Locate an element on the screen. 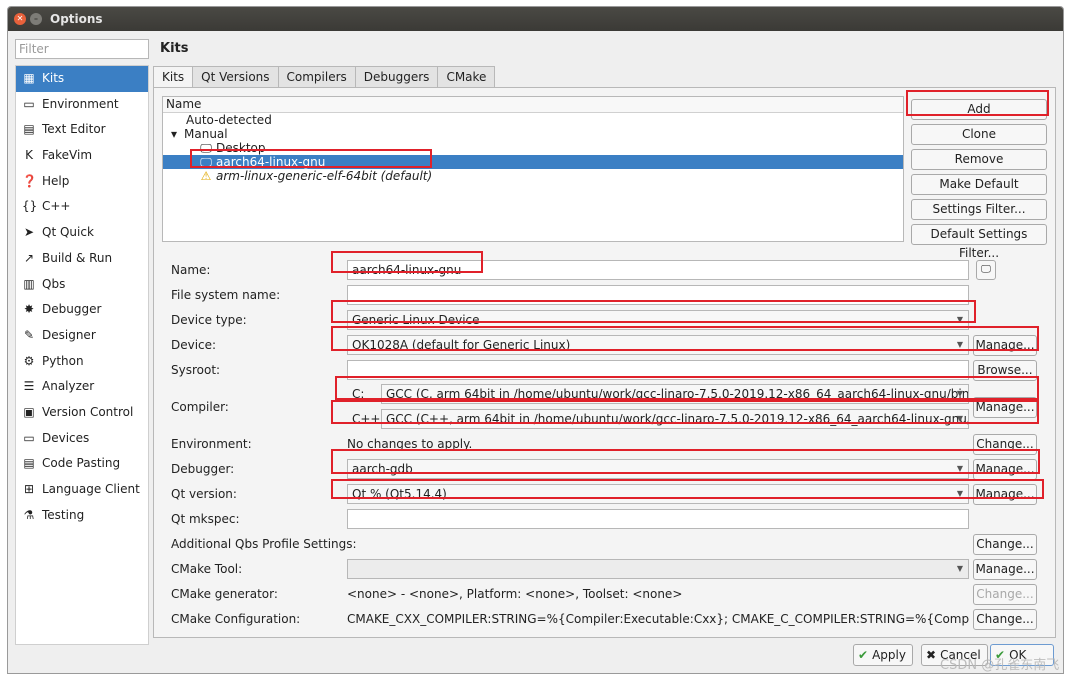 This screenshot has height=681, width=1072. tab-compilers: Compilers is located at coordinates (316, 76).